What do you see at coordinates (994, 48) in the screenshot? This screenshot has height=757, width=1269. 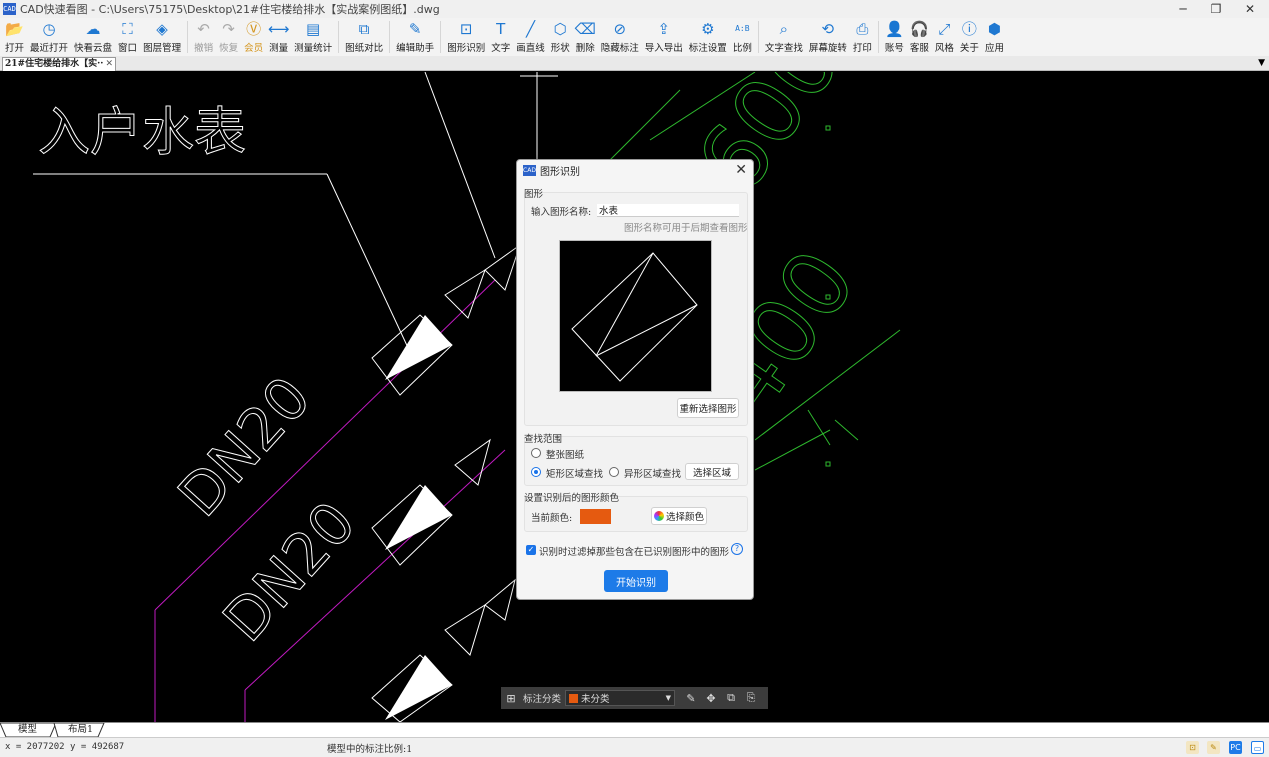 I see `apps-label: 应用` at bounding box center [994, 48].